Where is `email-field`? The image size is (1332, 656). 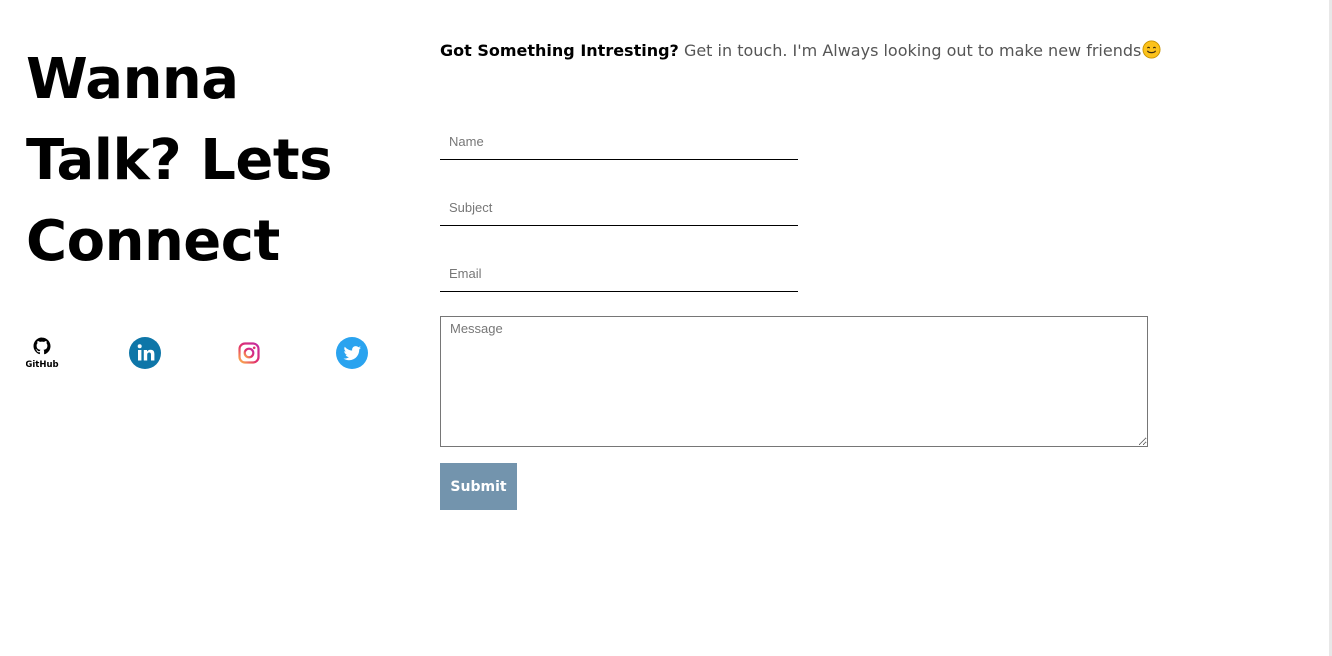
email-field is located at coordinates (619, 274).